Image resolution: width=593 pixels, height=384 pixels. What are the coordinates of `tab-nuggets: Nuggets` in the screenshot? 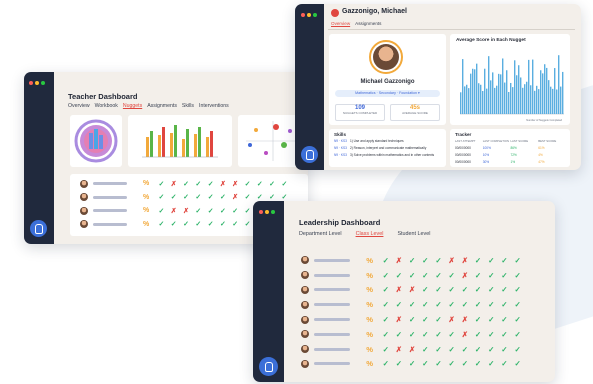 It's located at (132, 106).